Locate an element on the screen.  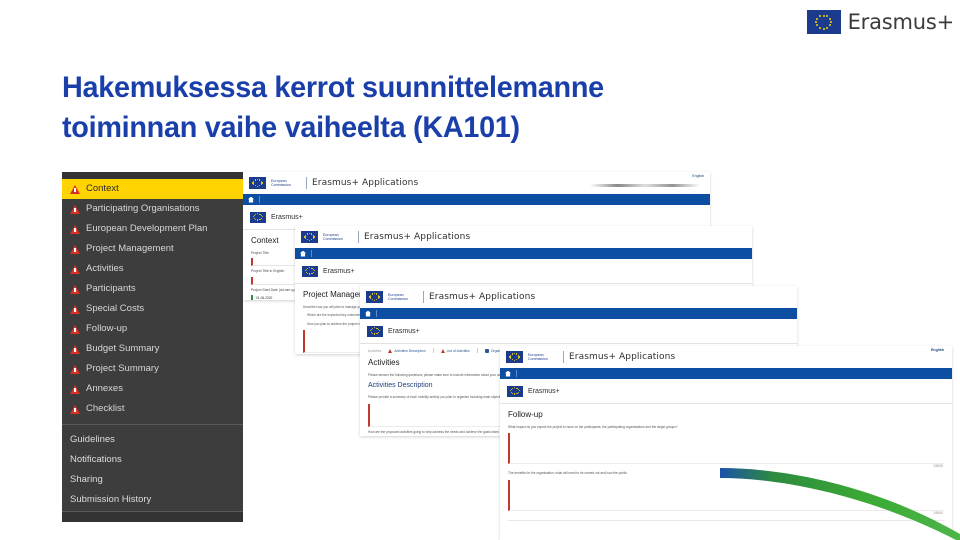
toolbar-breadcrumb: Activities is located at coordinates (375, 350).